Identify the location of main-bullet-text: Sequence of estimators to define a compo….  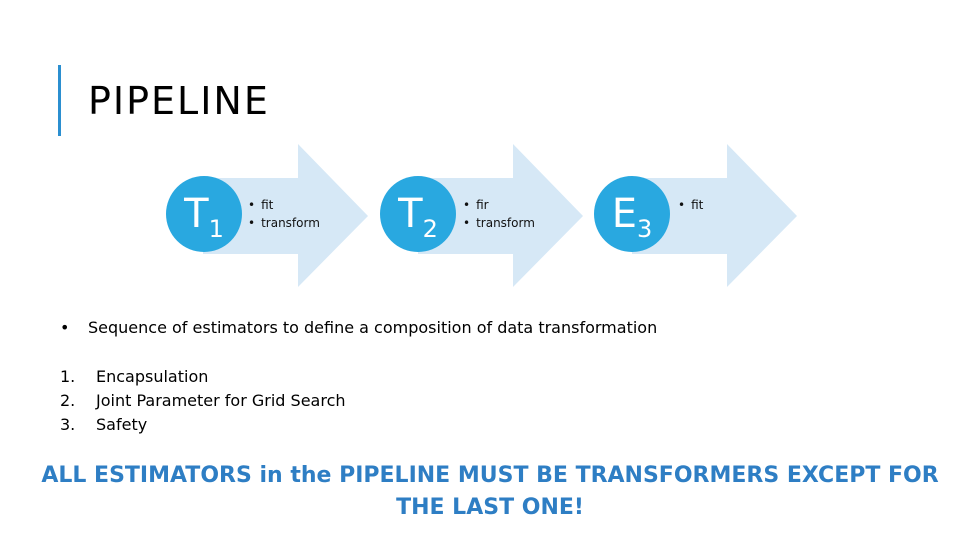
(373, 327).